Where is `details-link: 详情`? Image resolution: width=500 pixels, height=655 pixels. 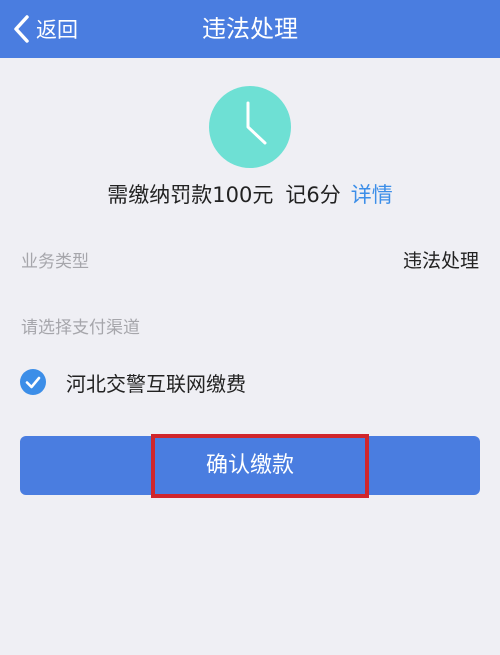 details-link: 详情 is located at coordinates (372, 195).